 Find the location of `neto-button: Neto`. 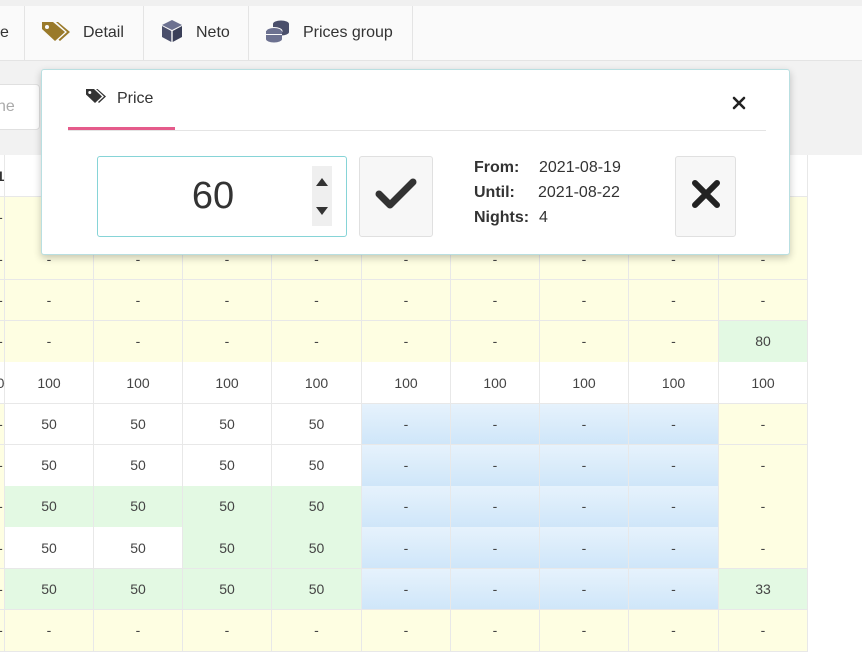

neto-button: Neto is located at coordinates (196, 33).